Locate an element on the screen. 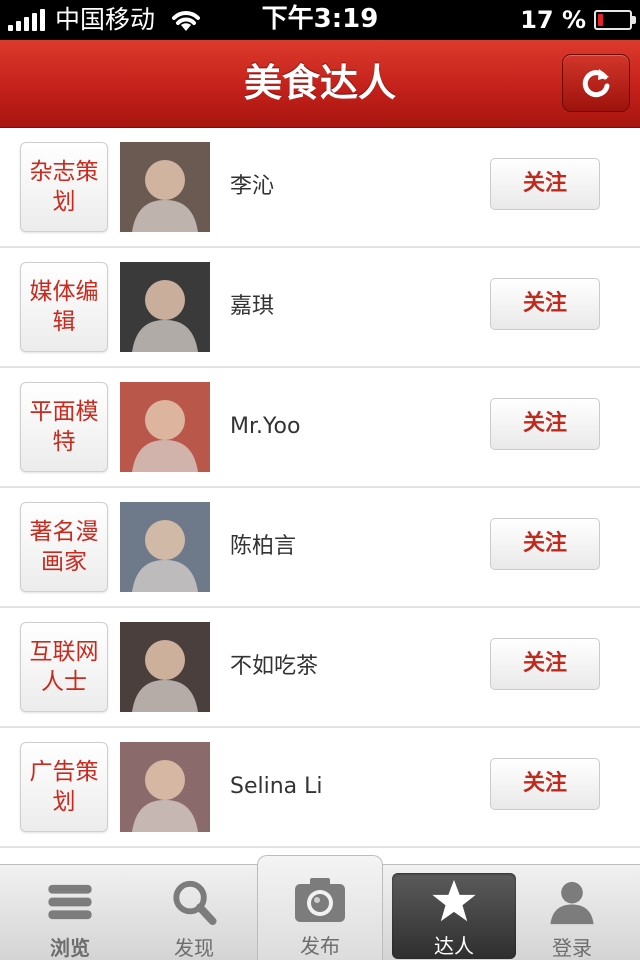 The image size is (640, 960). page-title: 美食达人 is located at coordinates (319, 83).